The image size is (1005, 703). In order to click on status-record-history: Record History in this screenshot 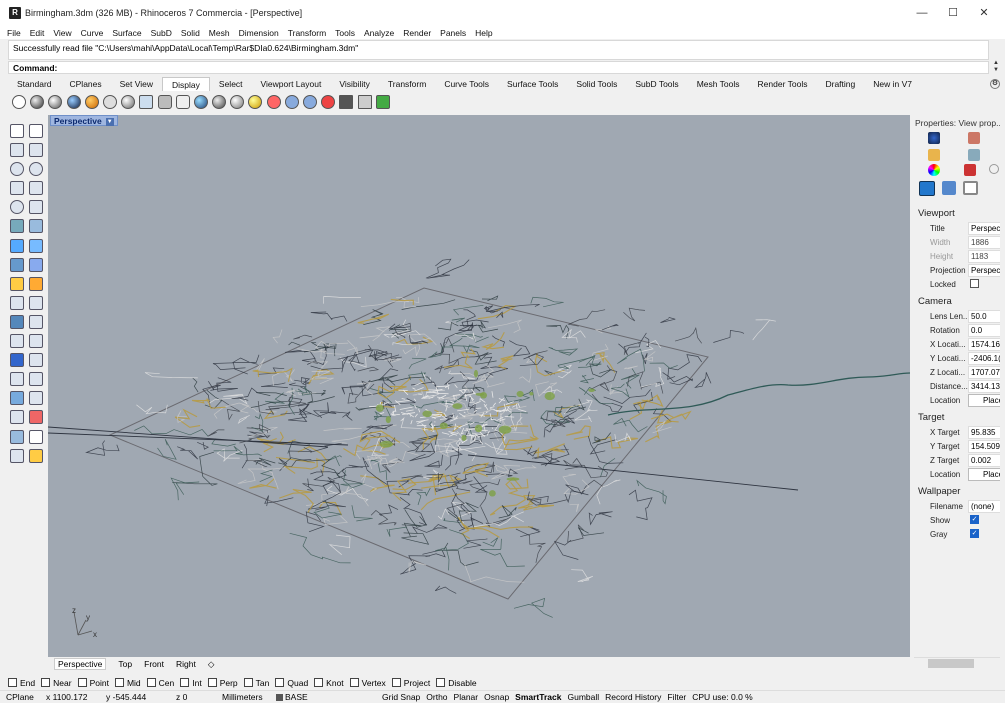, I will do `click(633, 697)`.